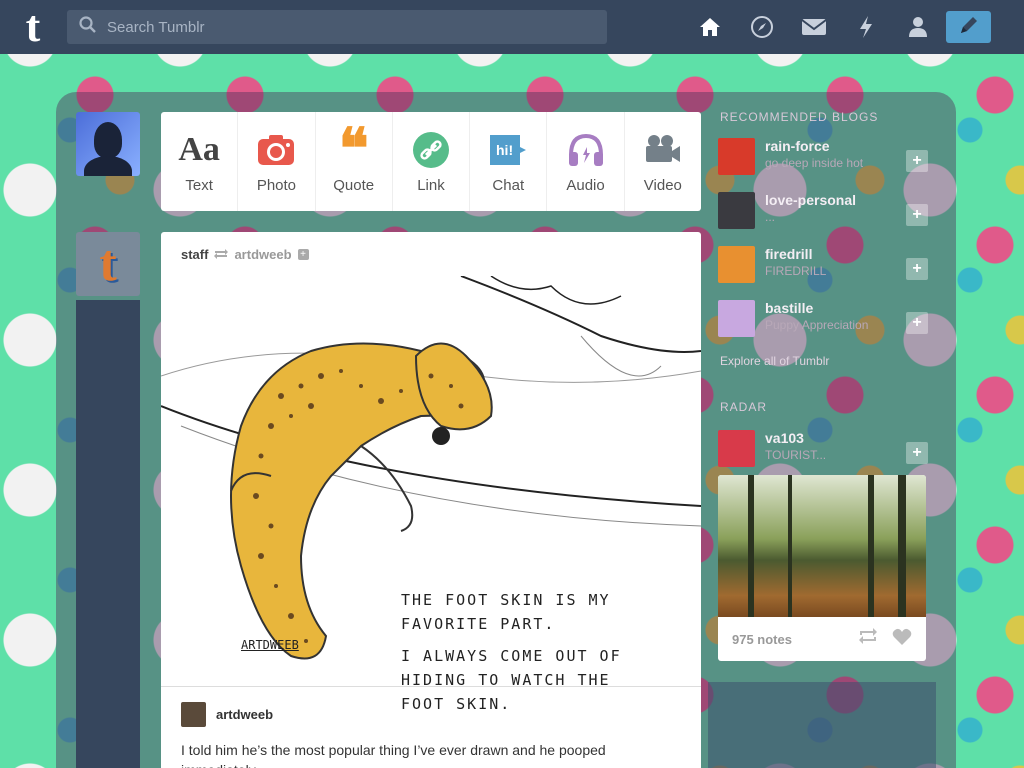 The height and width of the screenshot is (768, 1024). Describe the element at coordinates (89, 27) in the screenshot. I see `search-icon` at that location.